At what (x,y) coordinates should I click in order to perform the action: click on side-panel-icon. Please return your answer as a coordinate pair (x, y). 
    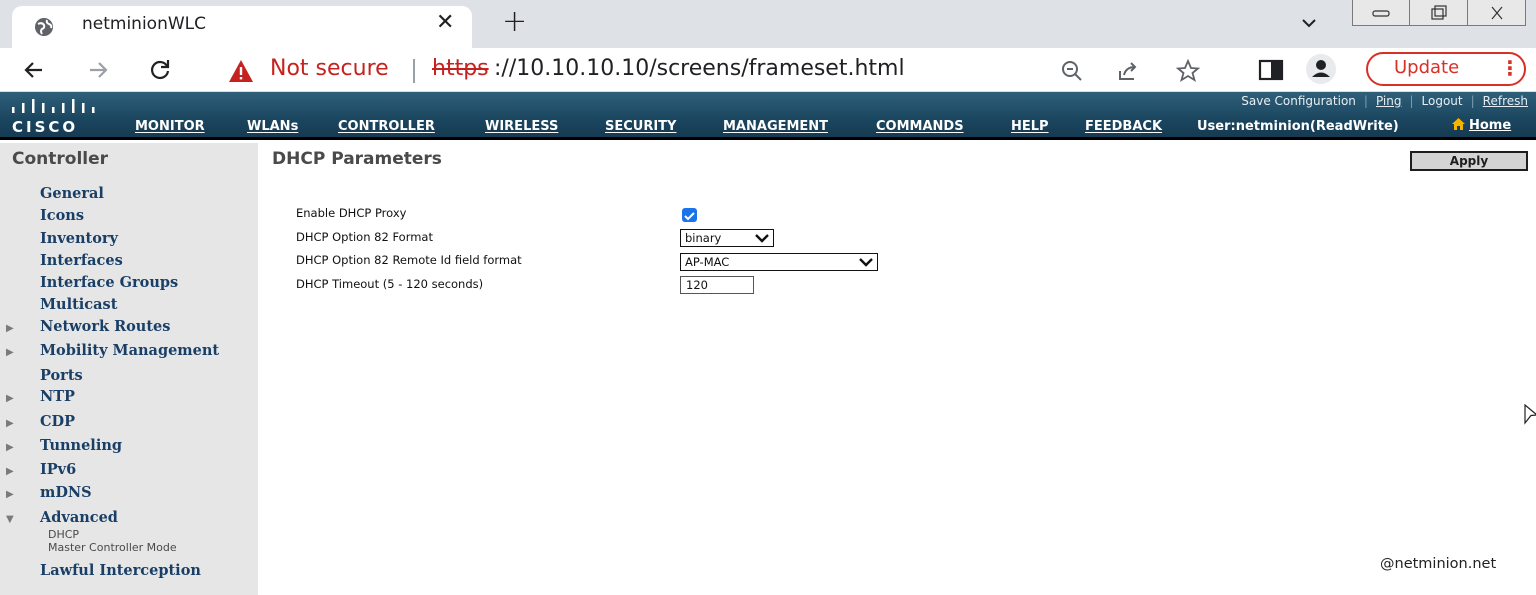
    Looking at the image, I should click on (1271, 70).